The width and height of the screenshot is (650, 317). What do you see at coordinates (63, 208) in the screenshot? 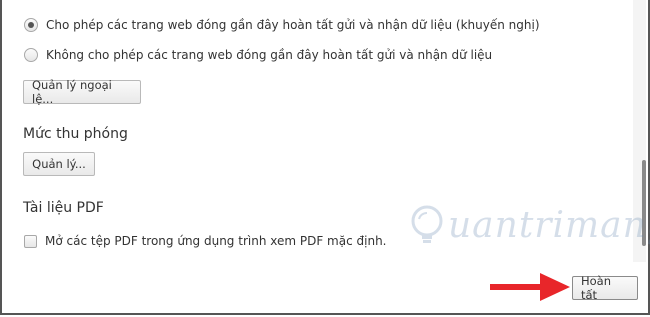
I see `pdf-section-title: Tài liệu PDF` at bounding box center [63, 208].